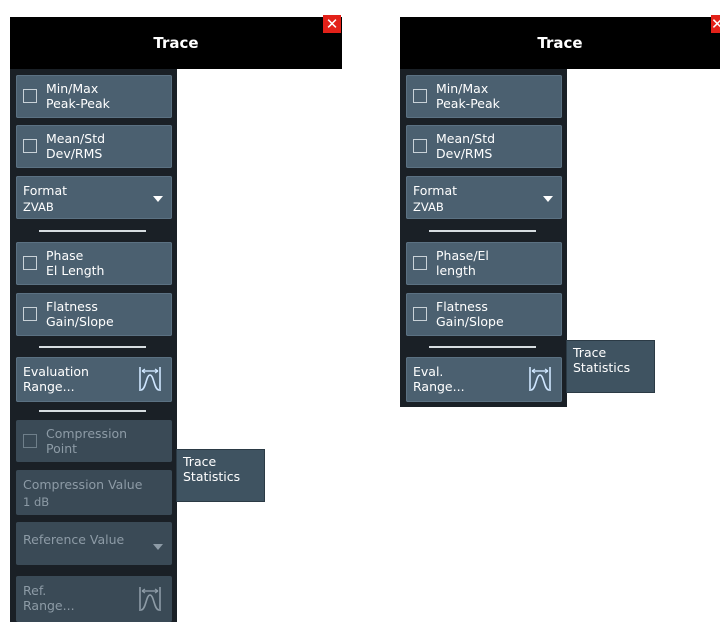 The image size is (720, 622). What do you see at coordinates (83, 484) in the screenshot?
I see `compression-value-label: Compression Value` at bounding box center [83, 484].